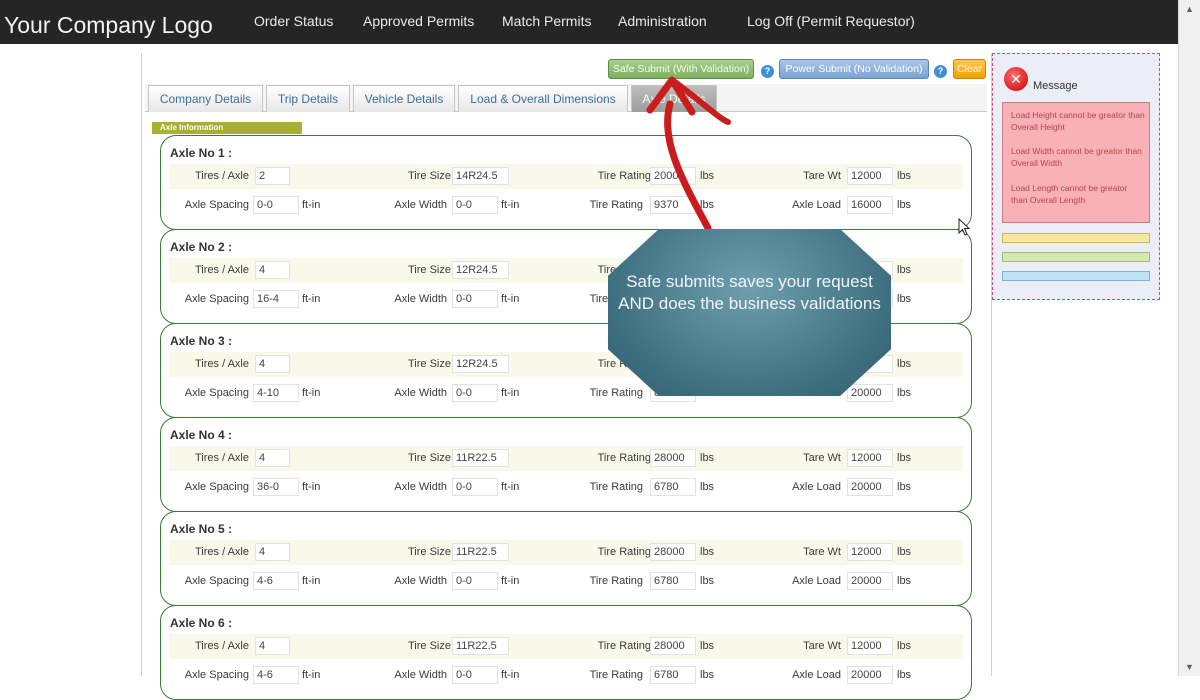 This screenshot has height=700, width=1200. I want to click on power-submit-help-icon: ?, so click(940, 71).